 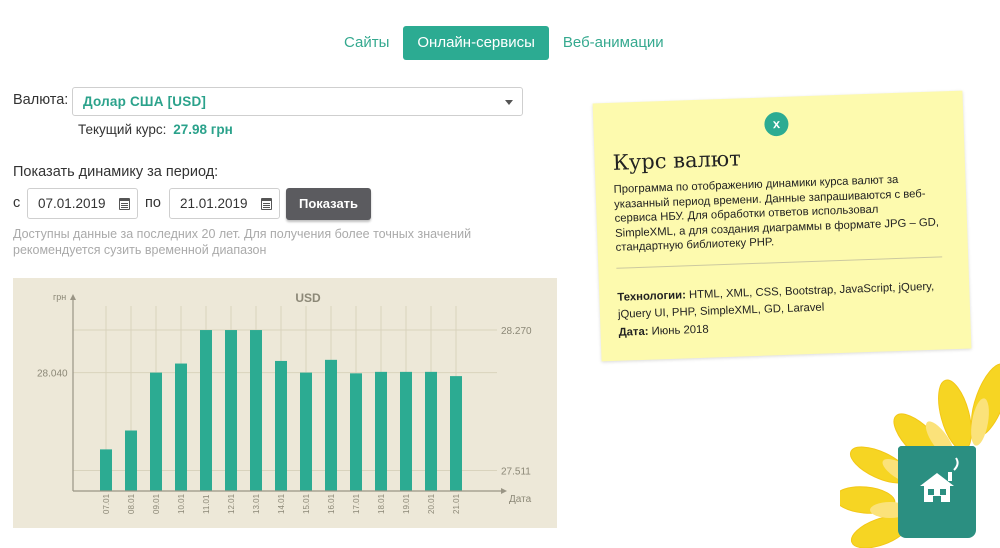 What do you see at coordinates (431, 503) in the screenshot?
I see `x-tick-label: 20.01` at bounding box center [431, 503].